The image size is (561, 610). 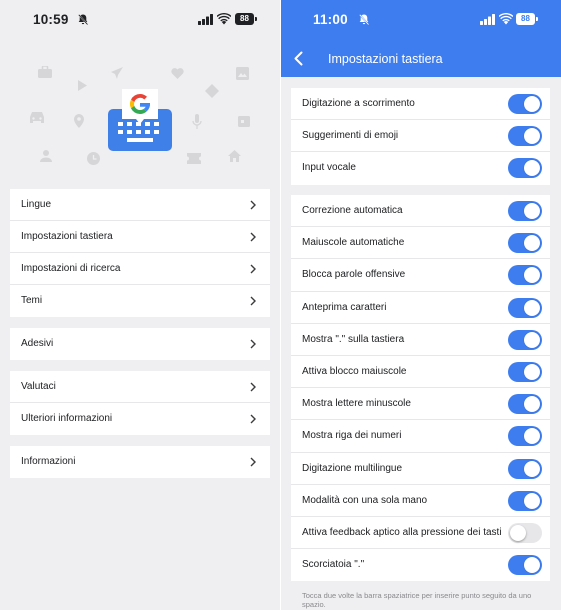 What do you see at coordinates (51, 19) in the screenshot?
I see `status-time: 10:59` at bounding box center [51, 19].